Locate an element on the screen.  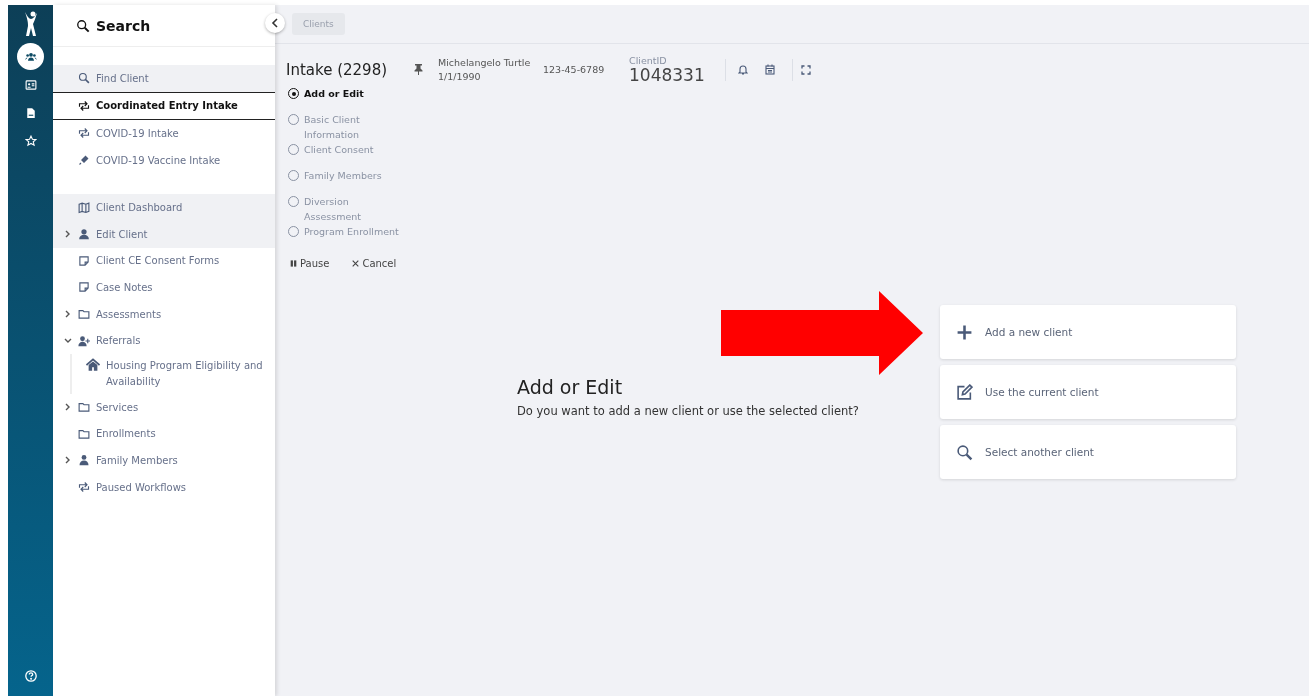
collapse-button is located at coordinates (275, 23).